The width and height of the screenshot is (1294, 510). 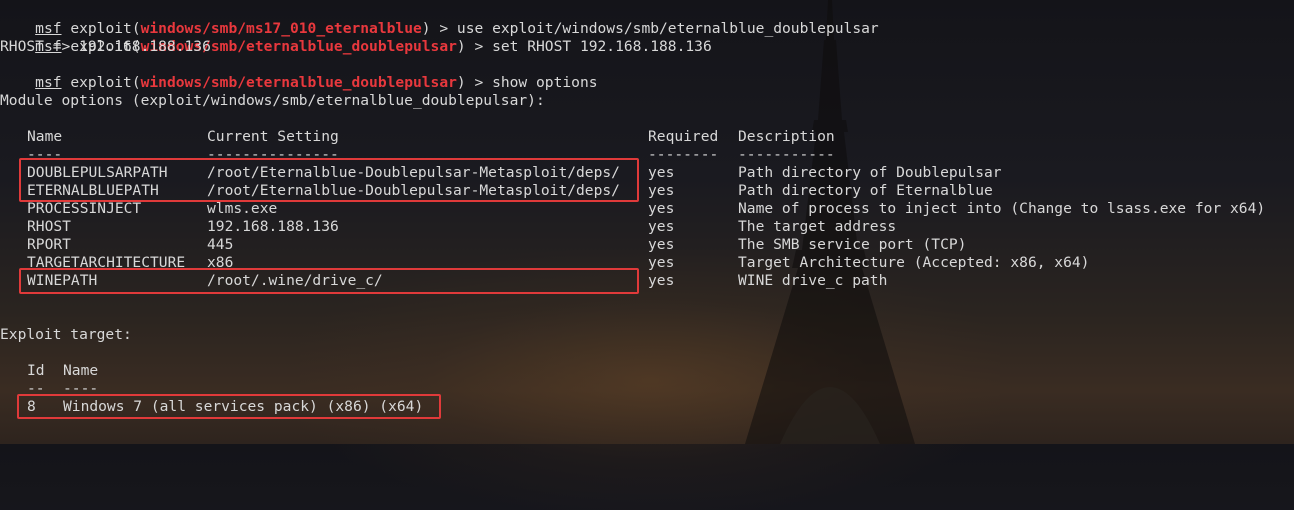 What do you see at coordinates (242, 208) in the screenshot?
I see `option-setting: wlms.exe` at bounding box center [242, 208].